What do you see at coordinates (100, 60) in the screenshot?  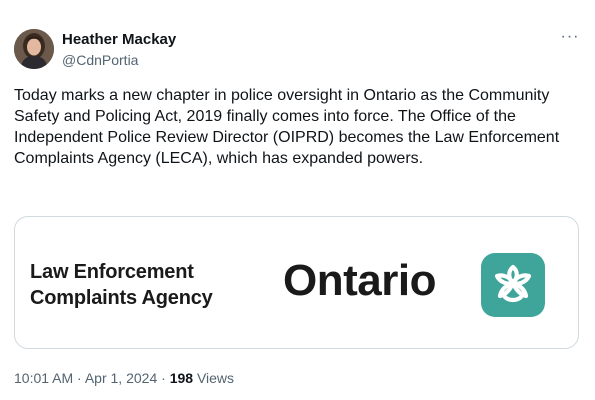 I see `author-handle: @CdnPortia` at bounding box center [100, 60].